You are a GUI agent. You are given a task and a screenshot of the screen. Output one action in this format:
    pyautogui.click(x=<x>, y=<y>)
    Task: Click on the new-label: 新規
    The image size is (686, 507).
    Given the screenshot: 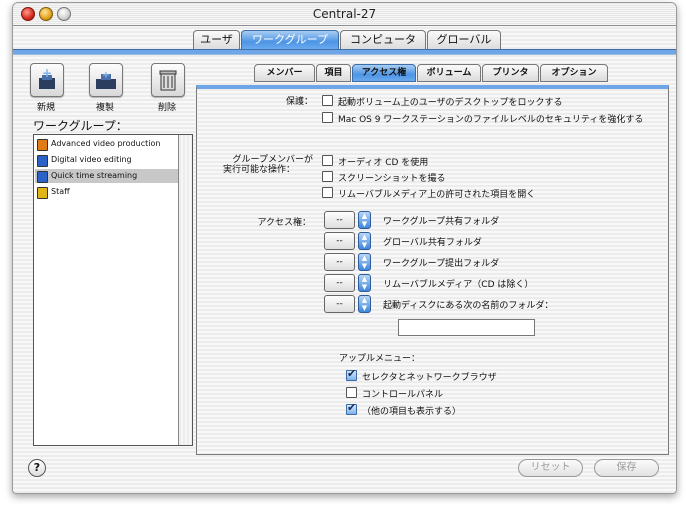 What is the action you would take?
    pyautogui.click(x=45, y=108)
    